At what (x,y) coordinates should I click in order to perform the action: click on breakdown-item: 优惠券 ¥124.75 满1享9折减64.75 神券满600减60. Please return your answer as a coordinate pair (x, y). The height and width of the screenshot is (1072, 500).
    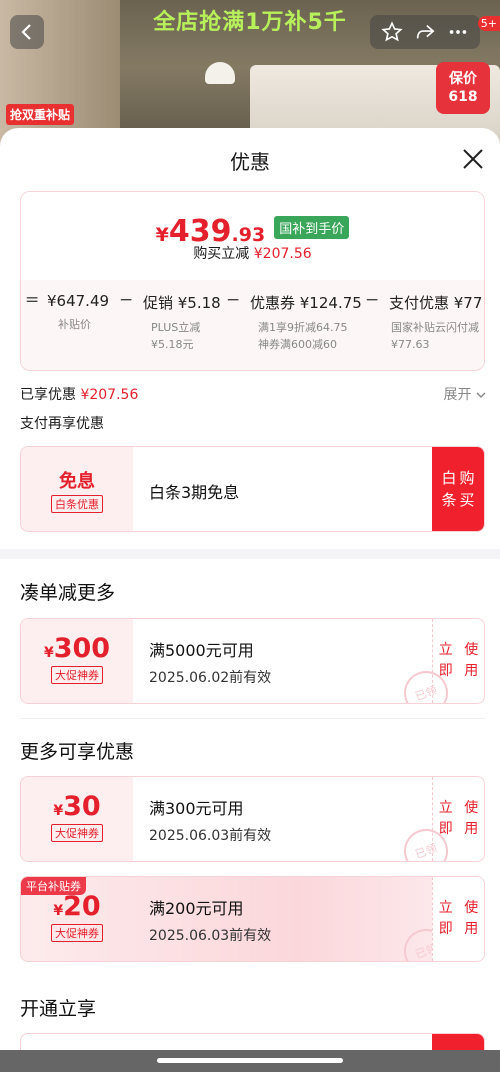
    Looking at the image, I should click on (306, 322).